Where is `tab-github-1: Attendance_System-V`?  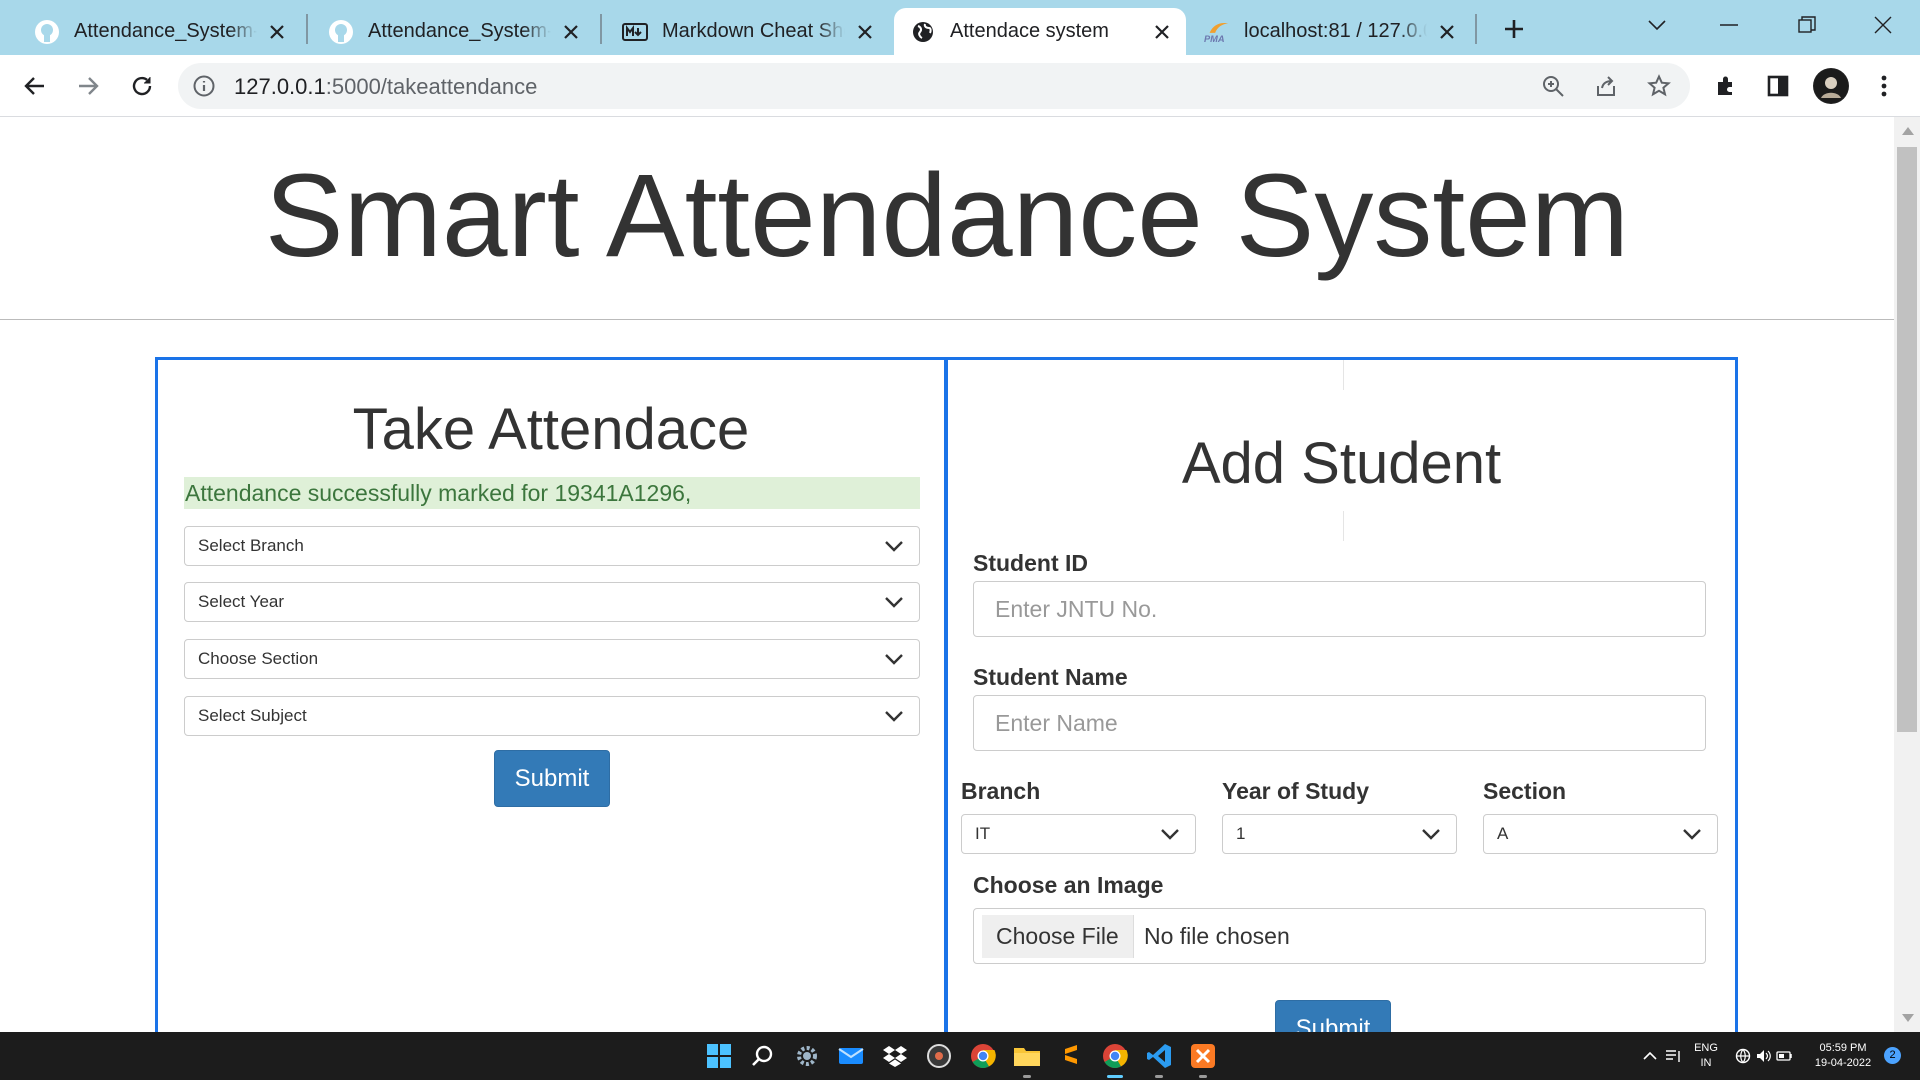
tab-github-1: Attendance_System-V is located at coordinates (159, 31).